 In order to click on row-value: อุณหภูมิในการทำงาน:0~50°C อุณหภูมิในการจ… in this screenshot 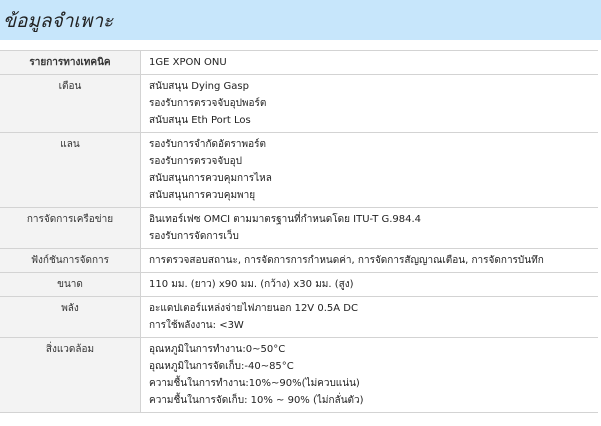, I will do `click(369, 375)`.